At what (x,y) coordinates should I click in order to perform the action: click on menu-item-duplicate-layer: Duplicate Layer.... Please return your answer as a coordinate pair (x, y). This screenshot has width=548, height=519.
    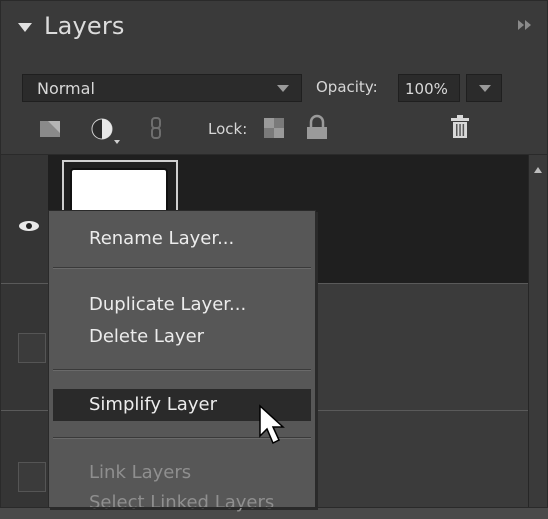
    Looking at the image, I should click on (182, 305).